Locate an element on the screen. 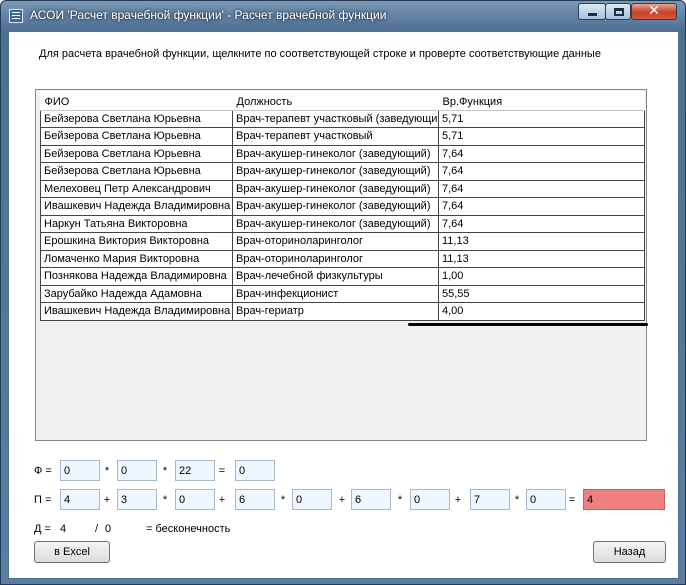  pi-label: П = is located at coordinates (43, 500).